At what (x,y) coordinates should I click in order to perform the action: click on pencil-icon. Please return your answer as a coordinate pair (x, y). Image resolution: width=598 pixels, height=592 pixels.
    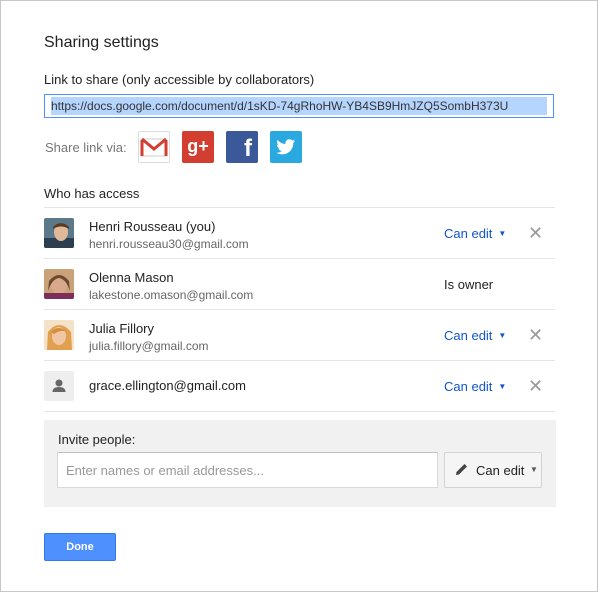
    Looking at the image, I should click on (461, 469).